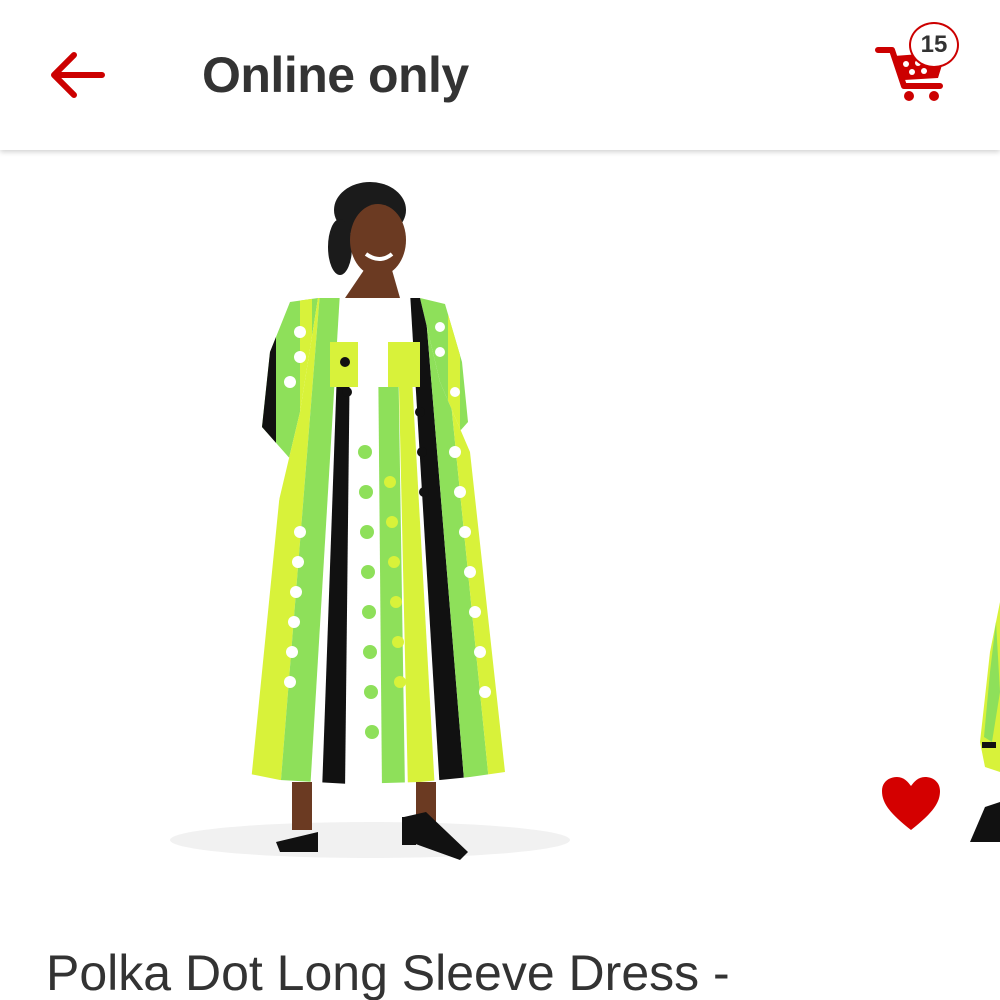  I want to click on product-title: Polka Dot Long Sleeve Dress -, so click(388, 972).